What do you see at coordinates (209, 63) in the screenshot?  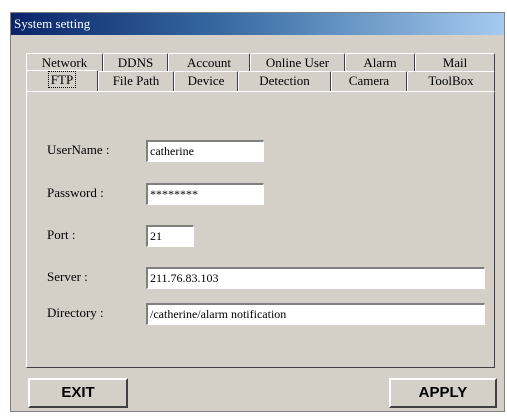 I see `tab-account: Account` at bounding box center [209, 63].